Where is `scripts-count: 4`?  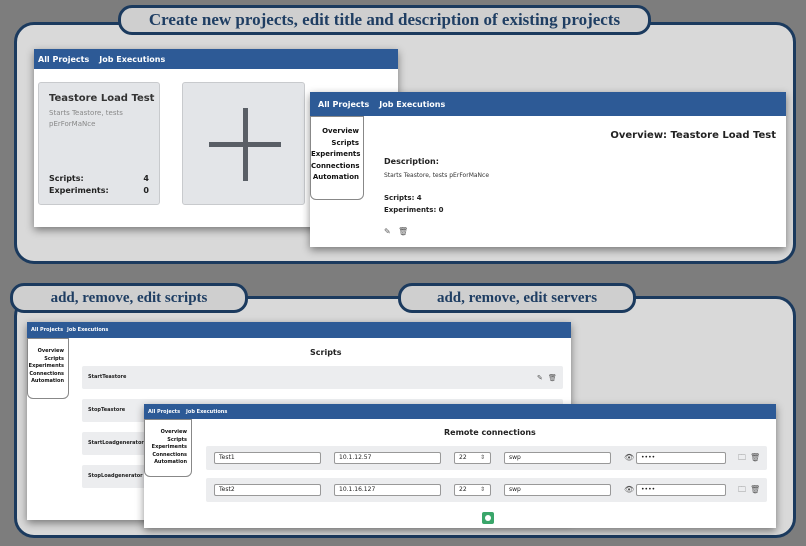
scripts-count: 4 is located at coordinates (146, 178).